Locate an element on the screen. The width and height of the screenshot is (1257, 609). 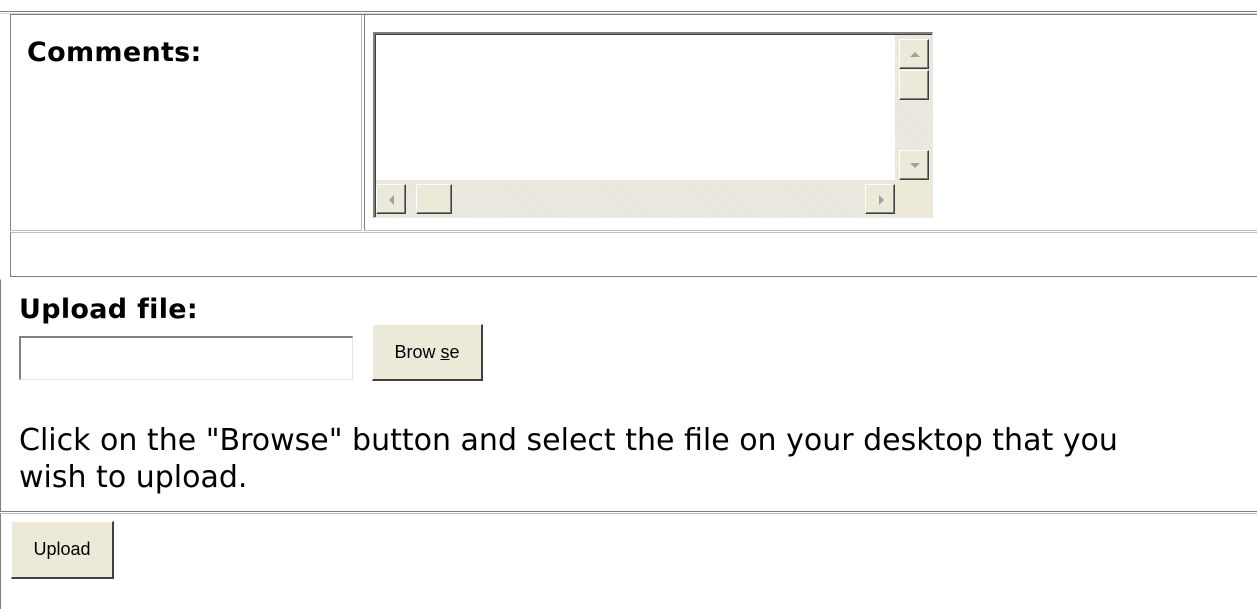
horizontal-scroll-thumb is located at coordinates (434, 199).